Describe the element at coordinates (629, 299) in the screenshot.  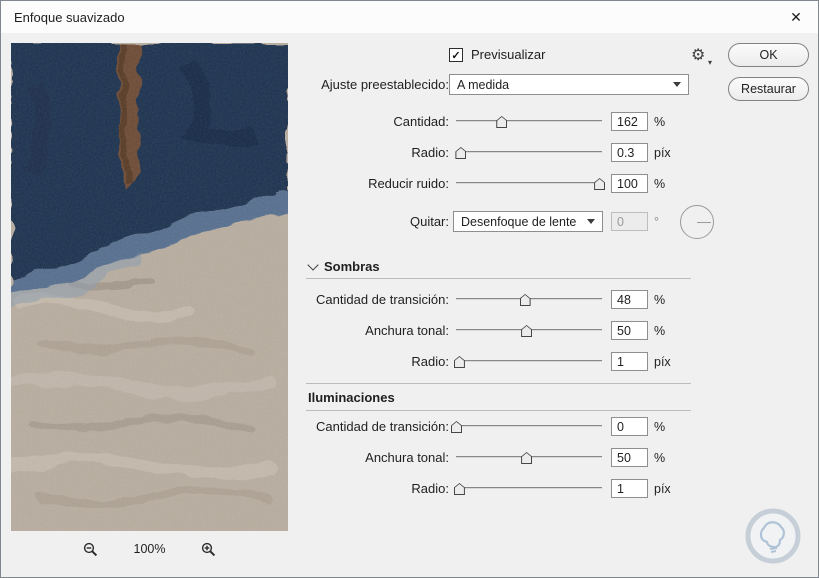
I see `shadow-fade-value` at that location.